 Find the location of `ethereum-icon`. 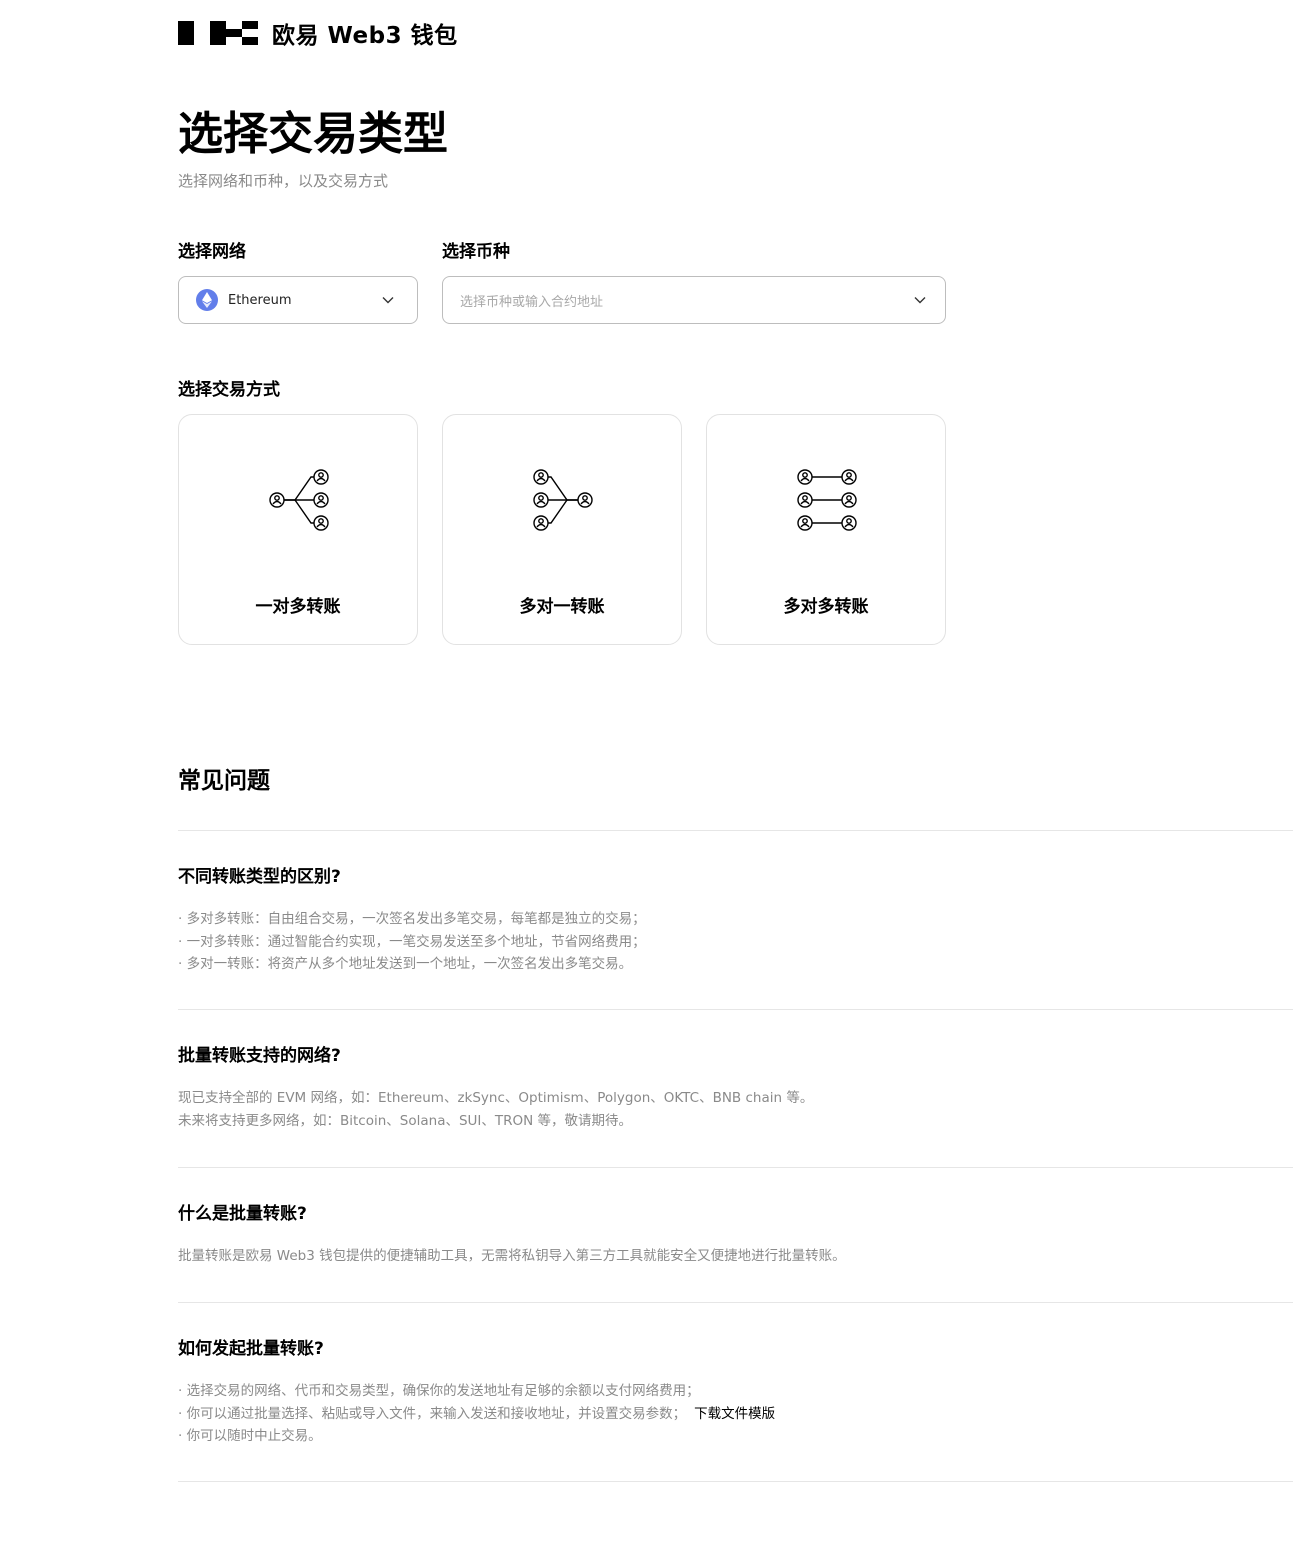

ethereum-icon is located at coordinates (207, 300).